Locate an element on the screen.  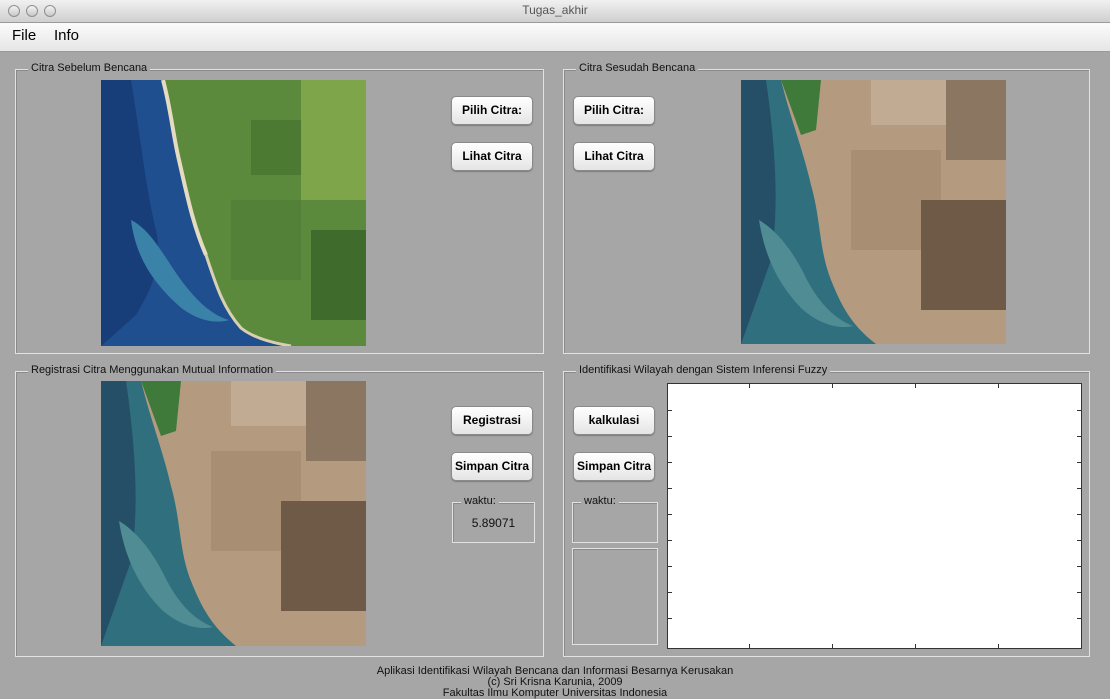
registration-time-box: waktu: 5.89071 is located at coordinates (493, 519).